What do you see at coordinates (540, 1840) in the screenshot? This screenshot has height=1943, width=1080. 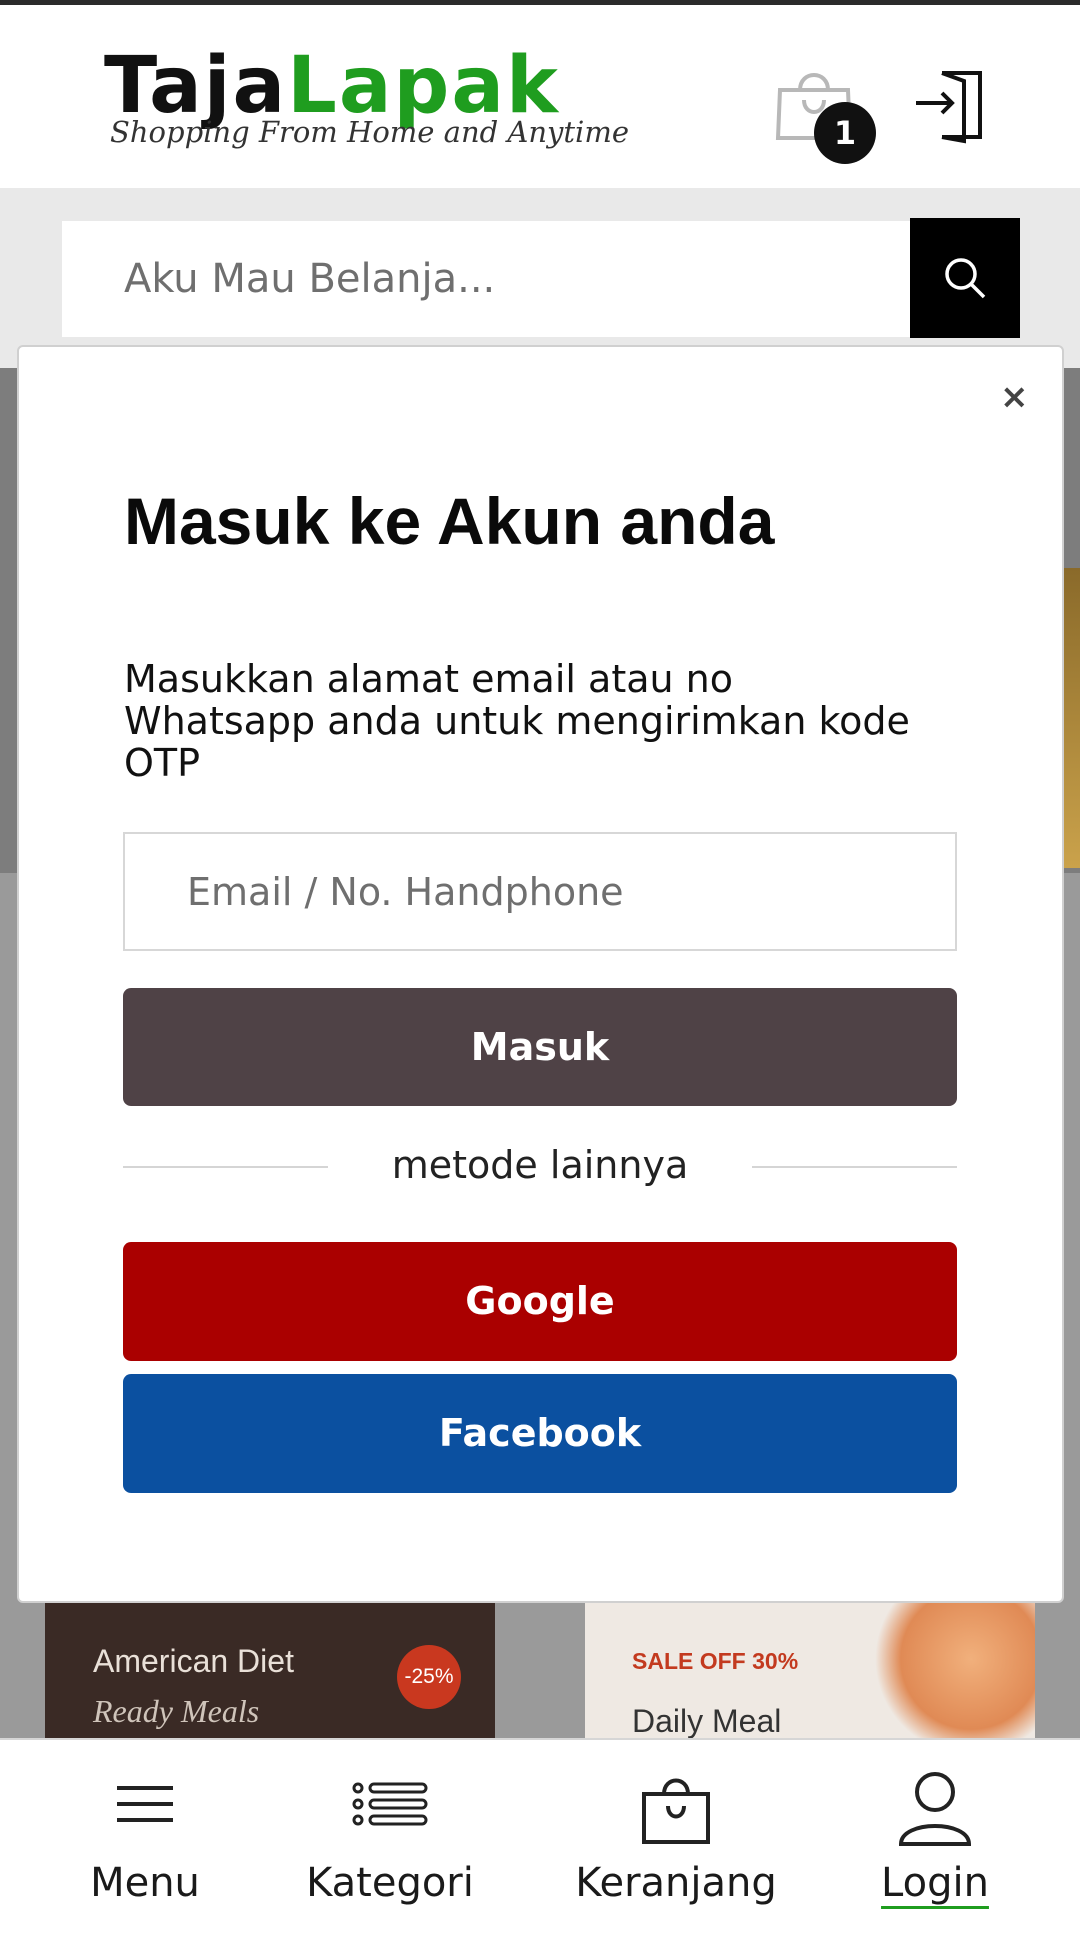 I see `bottom-navigation: Menu Kategori Keranjang Login` at bounding box center [540, 1840].